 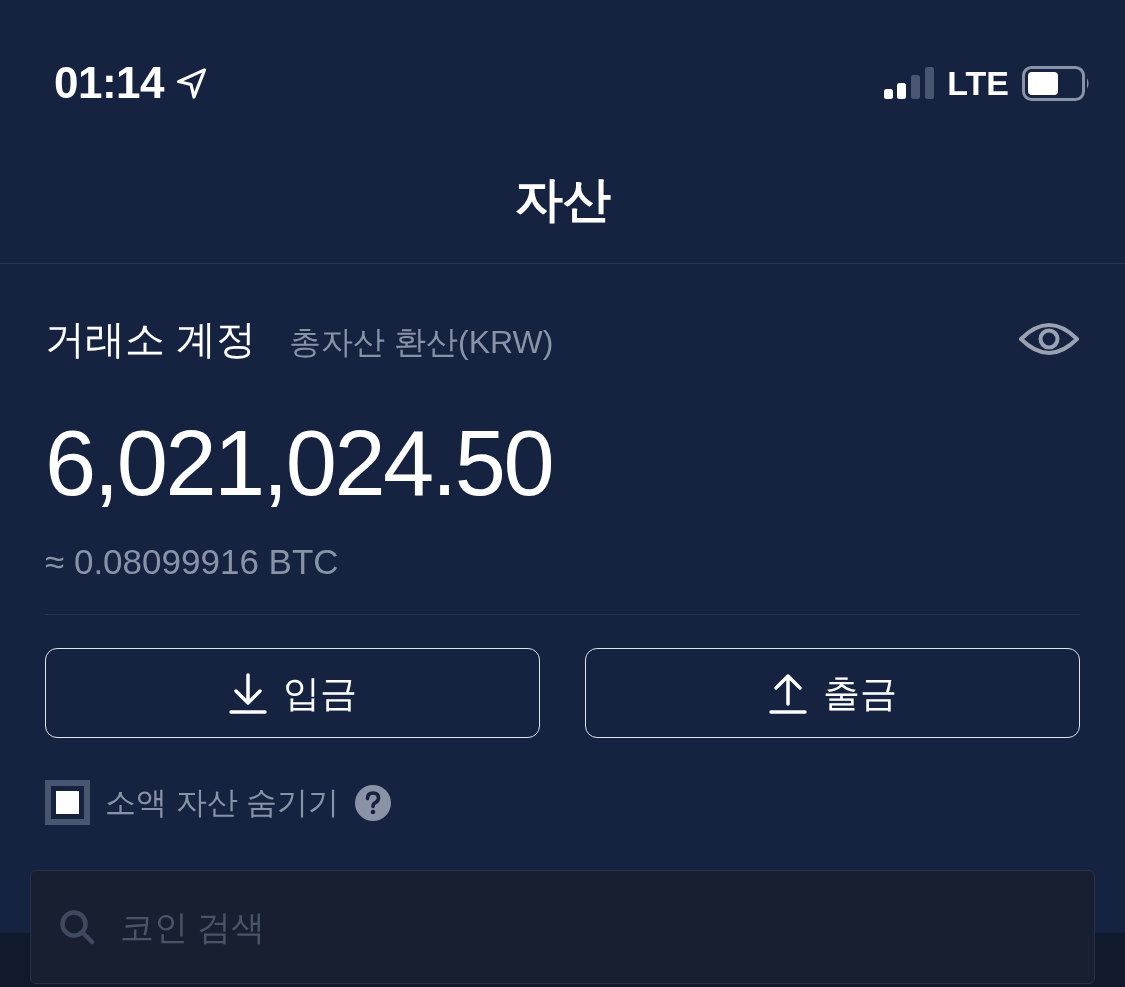 What do you see at coordinates (77, 927) in the screenshot?
I see `search-icon` at bounding box center [77, 927].